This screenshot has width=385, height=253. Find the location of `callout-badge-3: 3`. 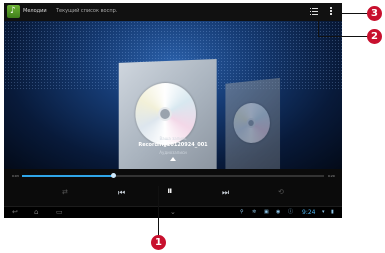

callout-badge-3: 3 is located at coordinates (374, 13).